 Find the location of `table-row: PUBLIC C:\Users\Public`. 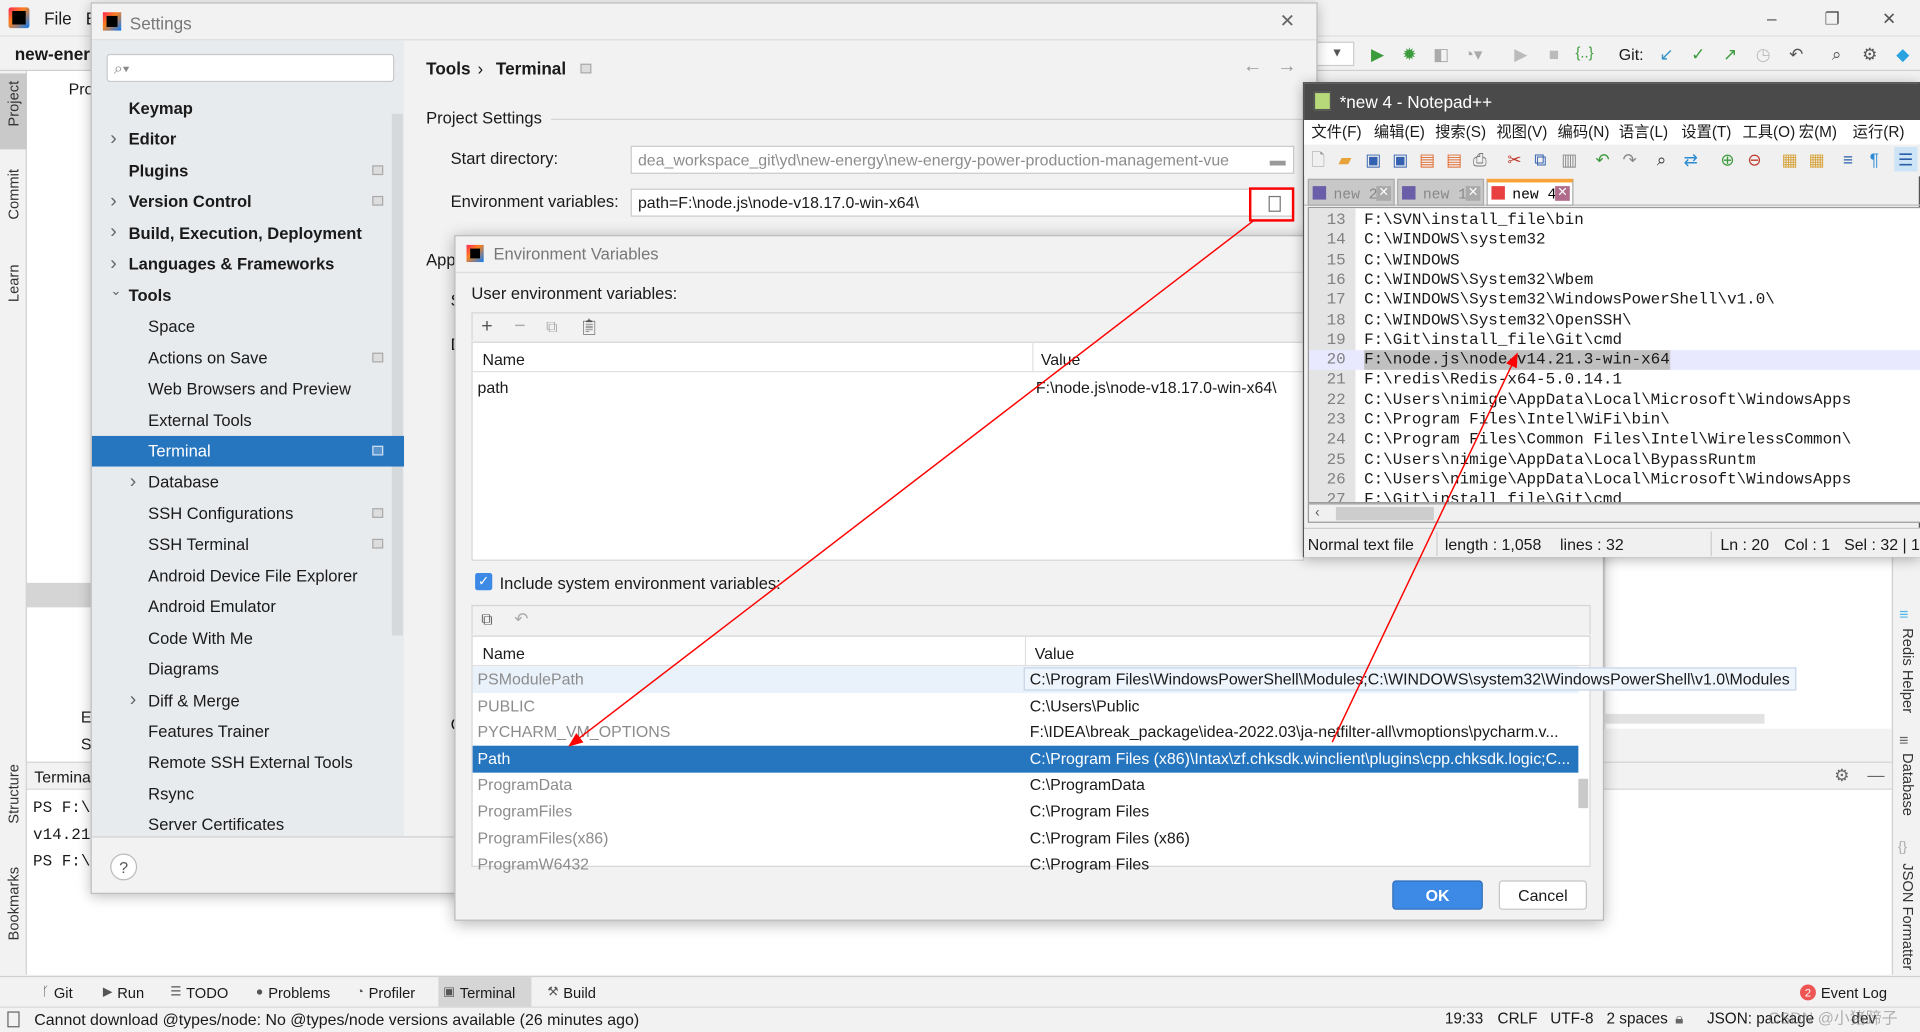

table-row: PUBLIC C:\Users\Public is located at coordinates (1026, 706).